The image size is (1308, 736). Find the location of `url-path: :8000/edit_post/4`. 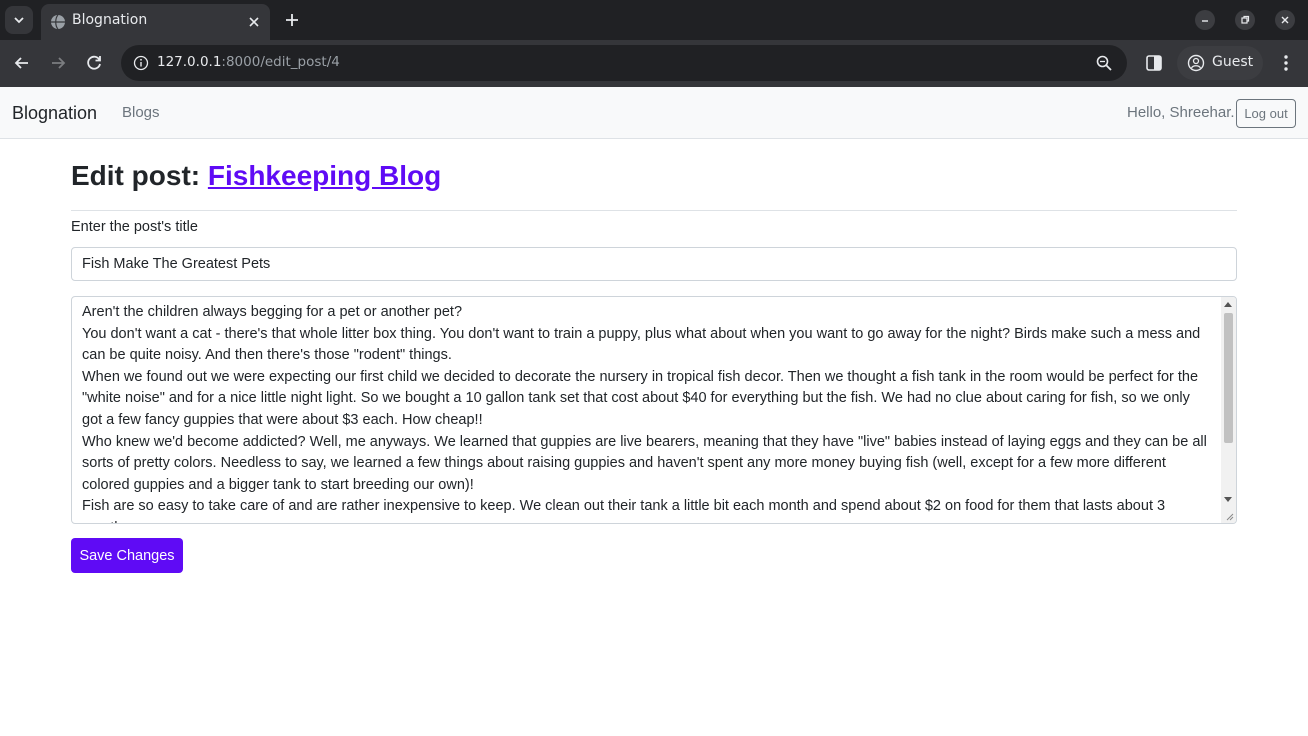

url-path: :8000/edit_post/4 is located at coordinates (280, 62).